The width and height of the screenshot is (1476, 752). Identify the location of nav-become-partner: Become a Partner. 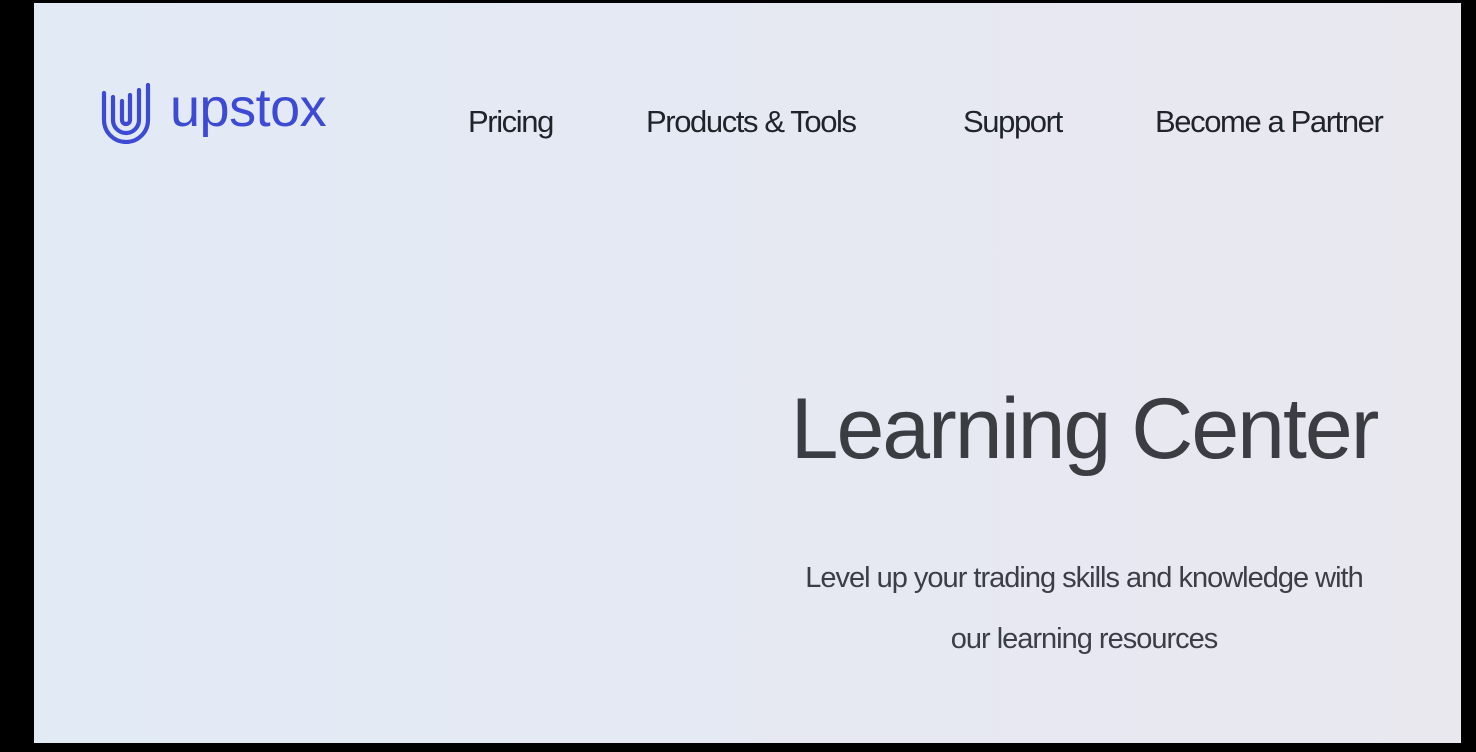
(1269, 122).